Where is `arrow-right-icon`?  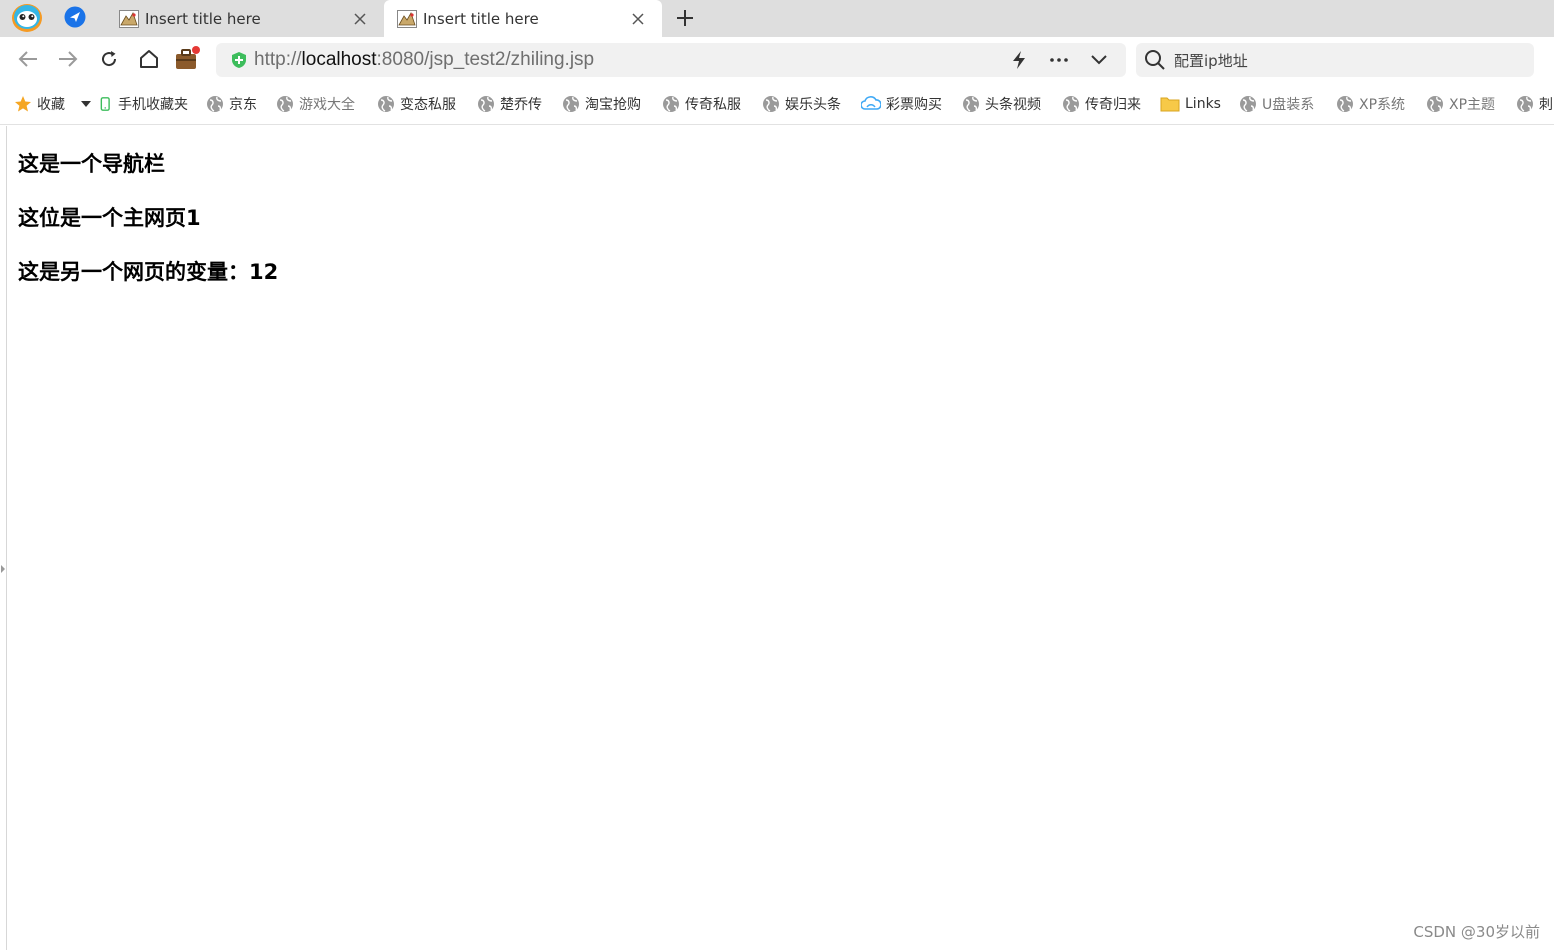
arrow-right-icon is located at coordinates (68, 59).